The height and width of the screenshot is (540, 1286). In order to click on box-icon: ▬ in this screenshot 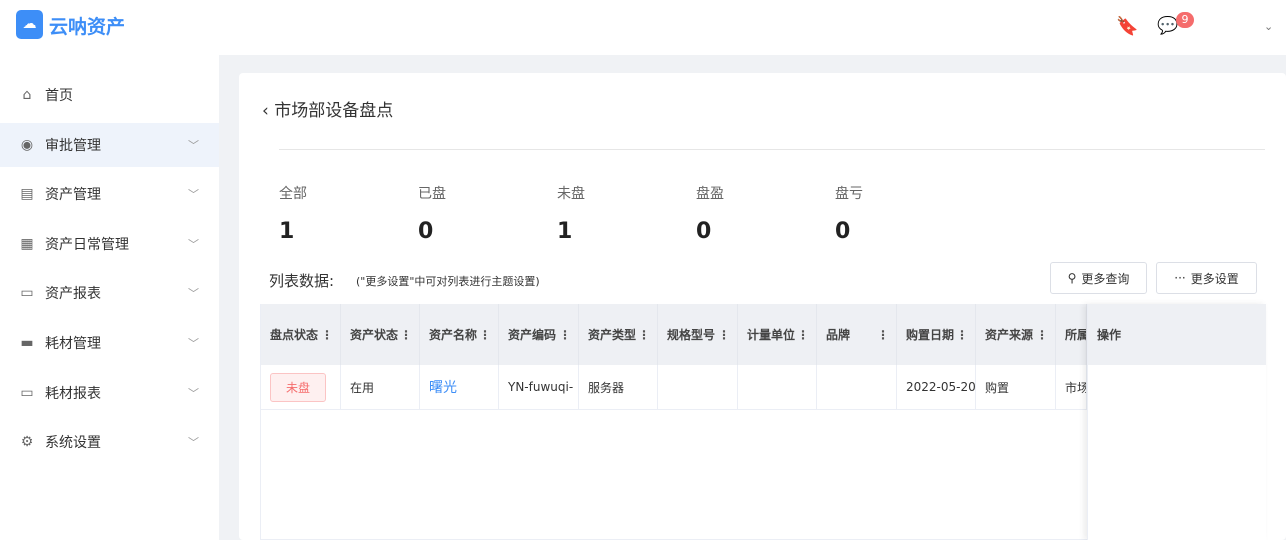, I will do `click(27, 343)`.